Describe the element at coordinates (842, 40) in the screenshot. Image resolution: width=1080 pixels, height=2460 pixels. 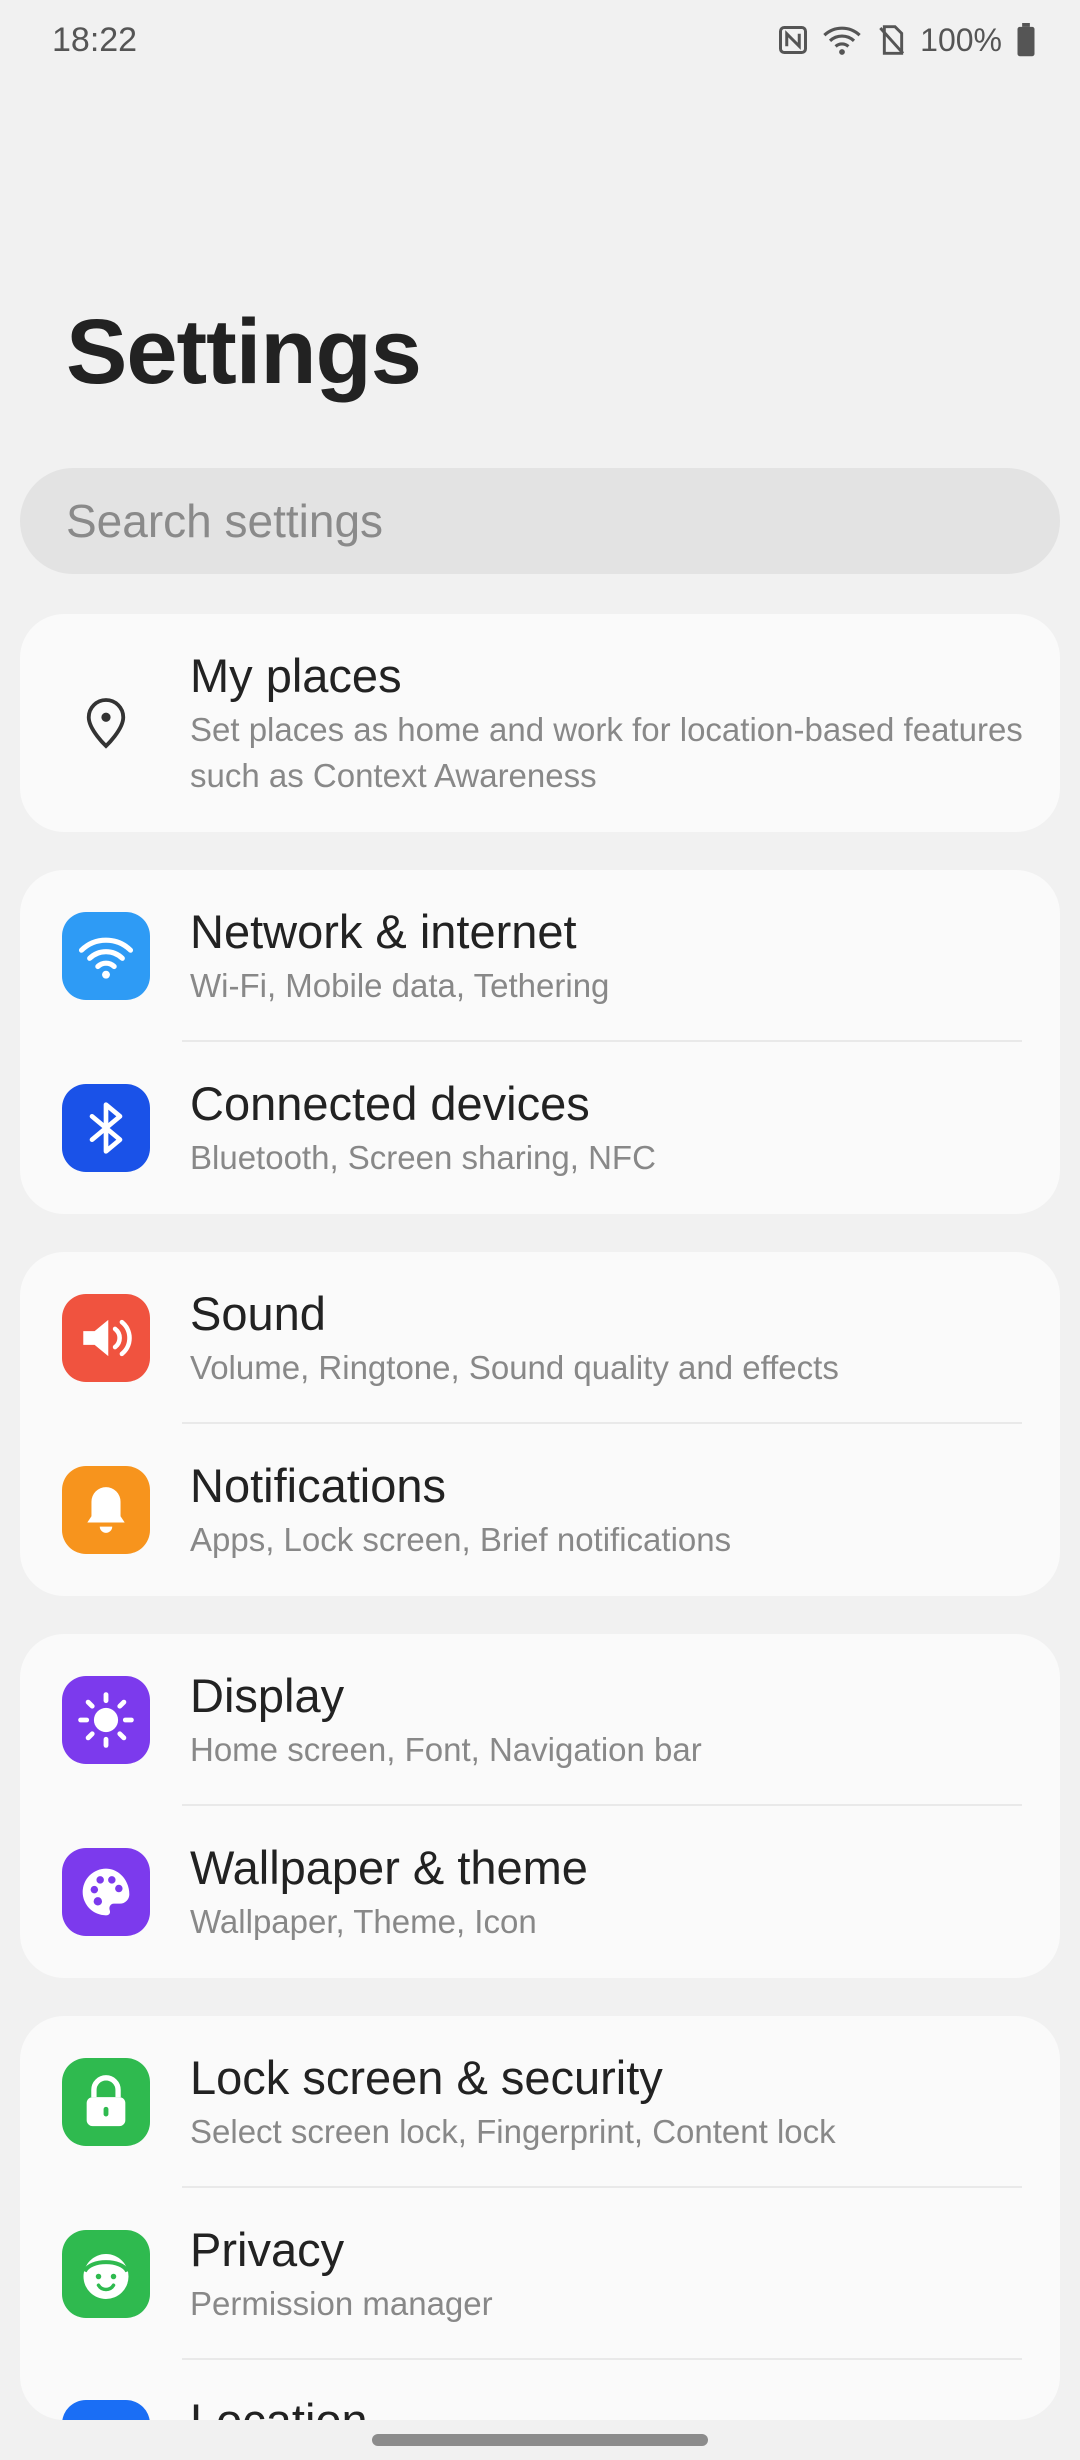
I see `wifi-status-icon` at that location.